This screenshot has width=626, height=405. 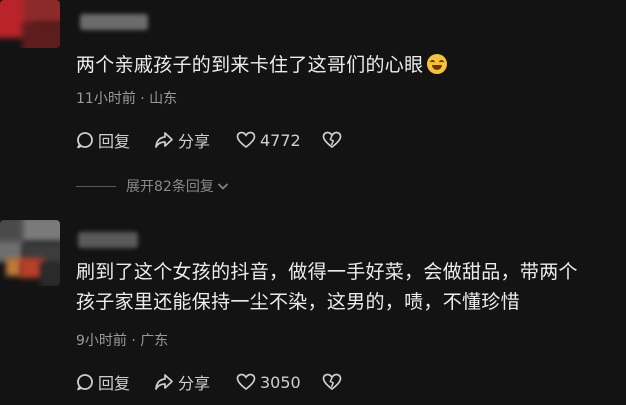 I want to click on comment-actions: 回复 分享 4772, so click(x=209, y=140).